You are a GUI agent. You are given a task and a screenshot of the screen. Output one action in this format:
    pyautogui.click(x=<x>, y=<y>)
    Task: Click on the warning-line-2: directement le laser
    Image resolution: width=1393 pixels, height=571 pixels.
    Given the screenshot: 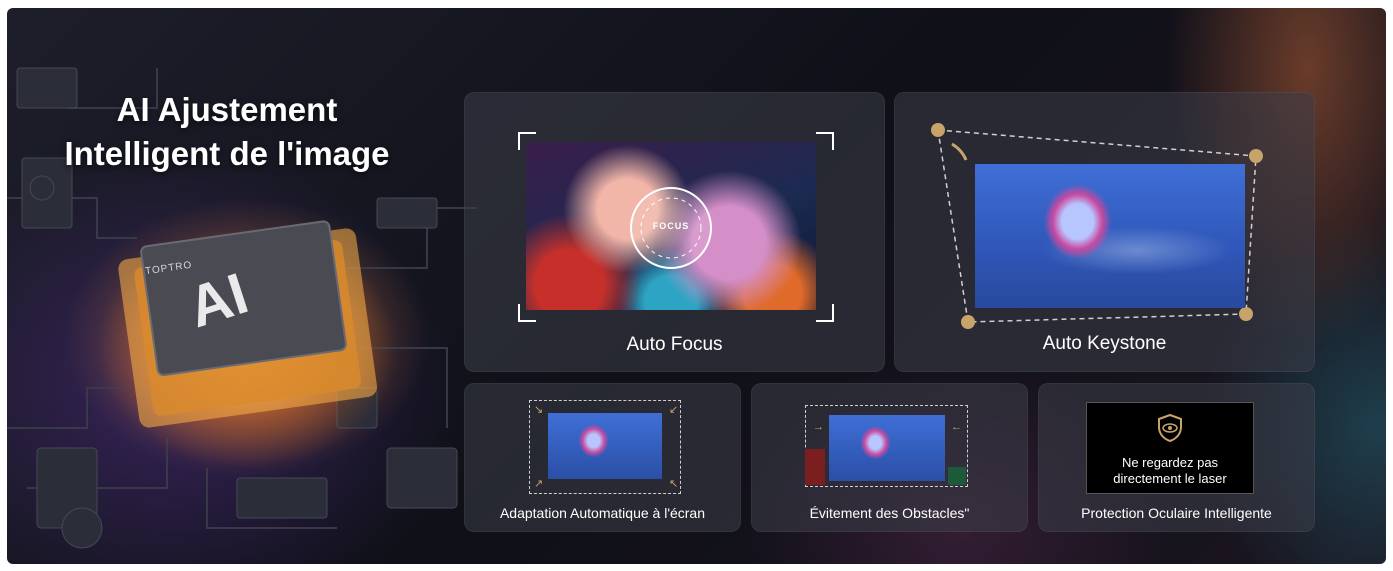 What is the action you would take?
    pyautogui.click(x=1170, y=478)
    